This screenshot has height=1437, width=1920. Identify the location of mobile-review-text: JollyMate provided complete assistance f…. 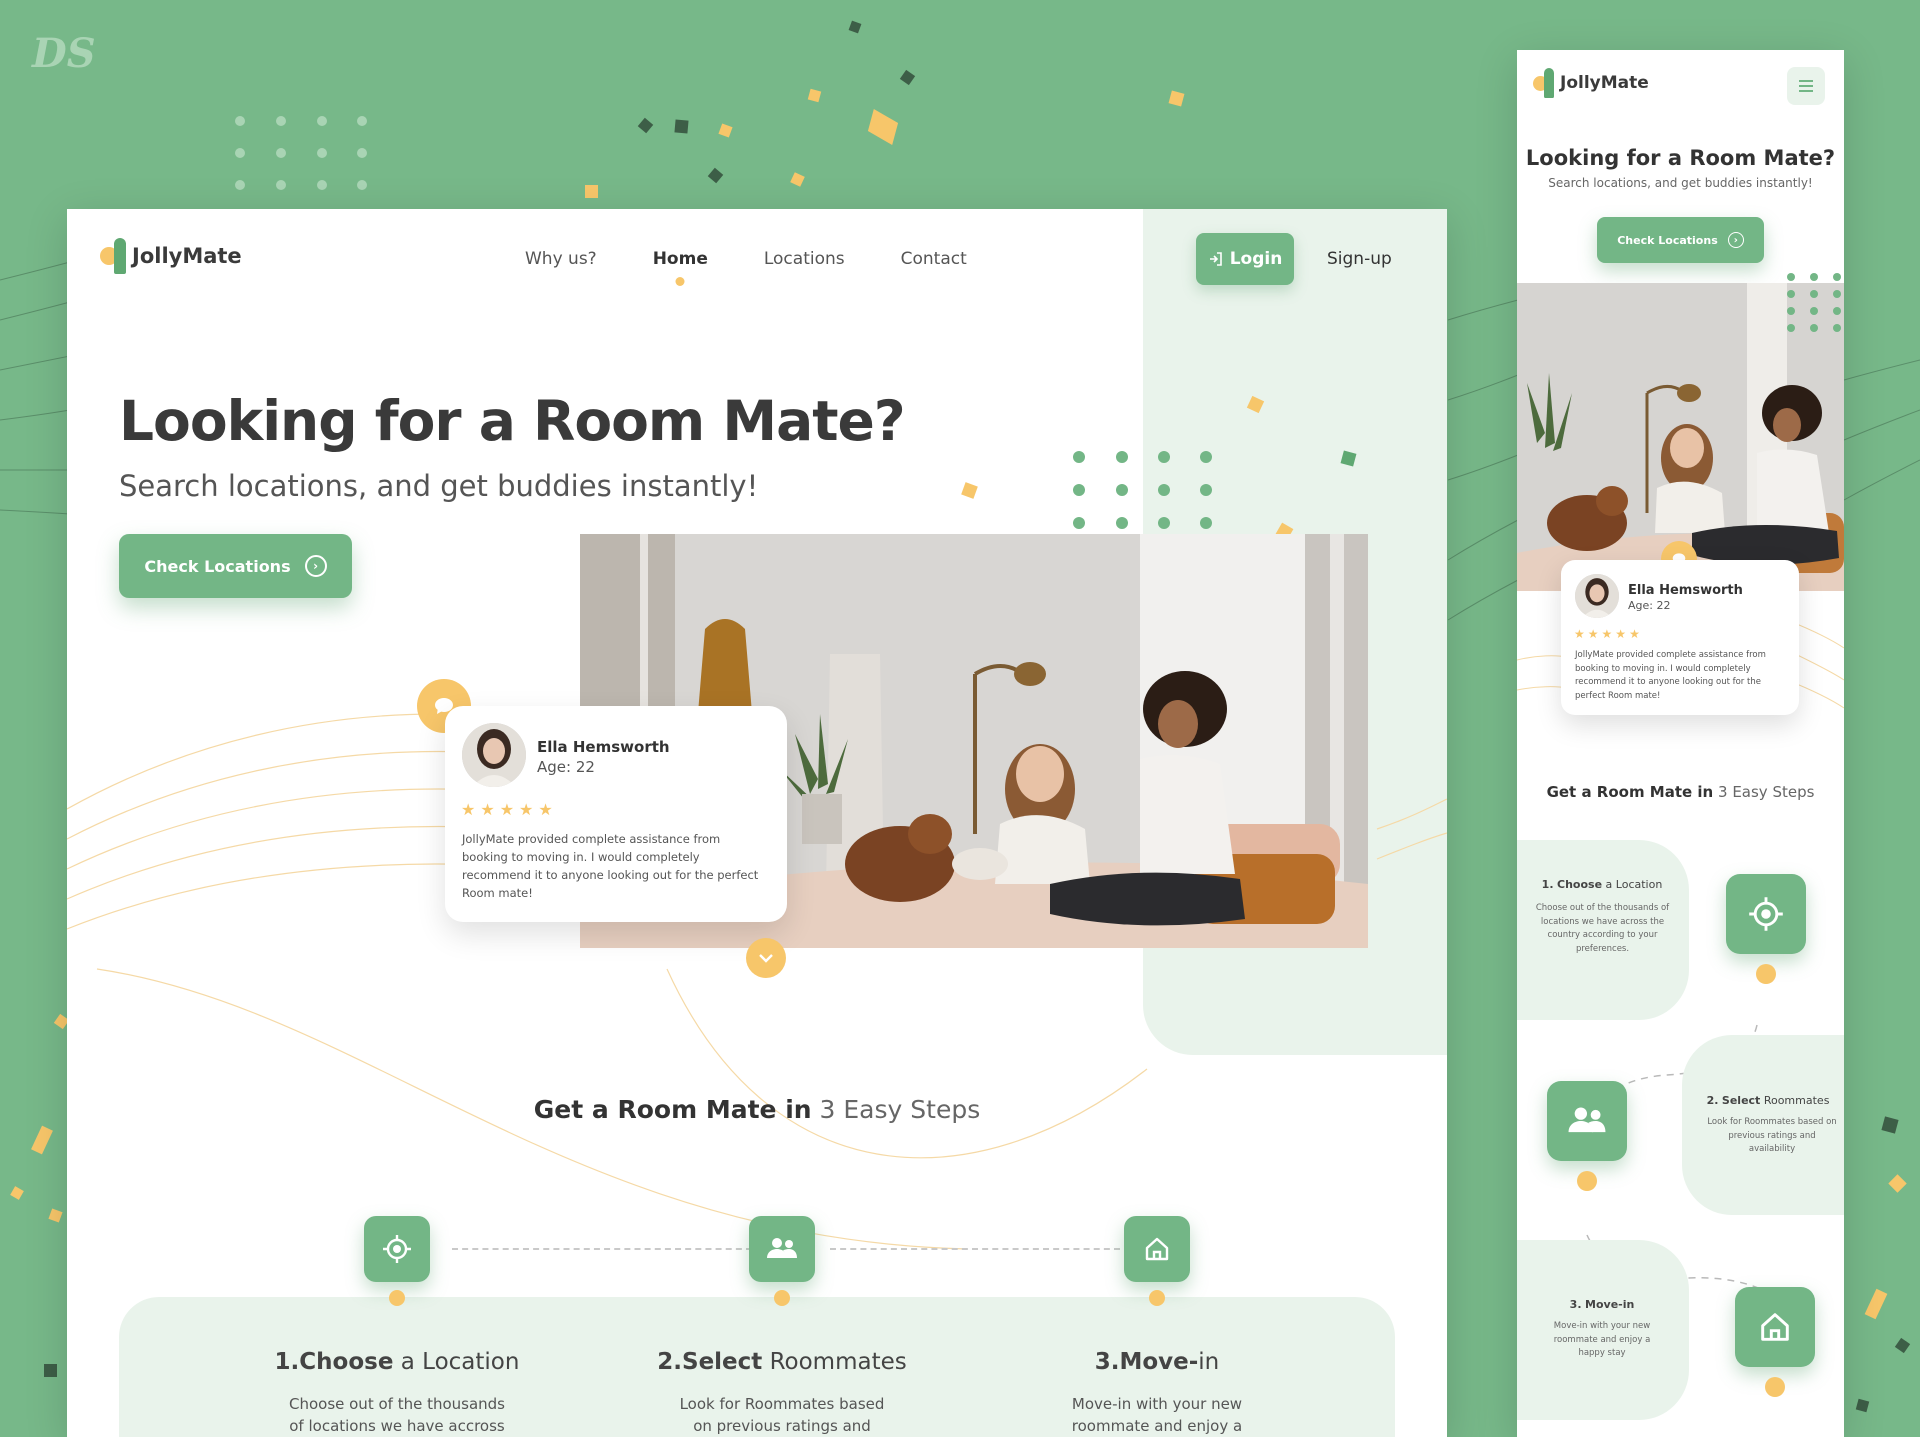
(1670, 675).